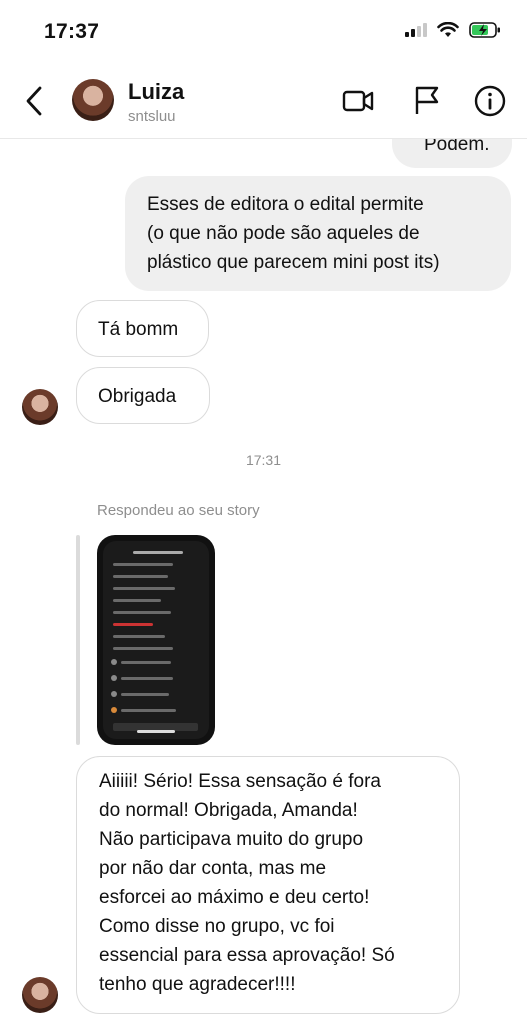  What do you see at coordinates (247, 955) in the screenshot?
I see `message-line: essencial para essa aprovação! Só` at bounding box center [247, 955].